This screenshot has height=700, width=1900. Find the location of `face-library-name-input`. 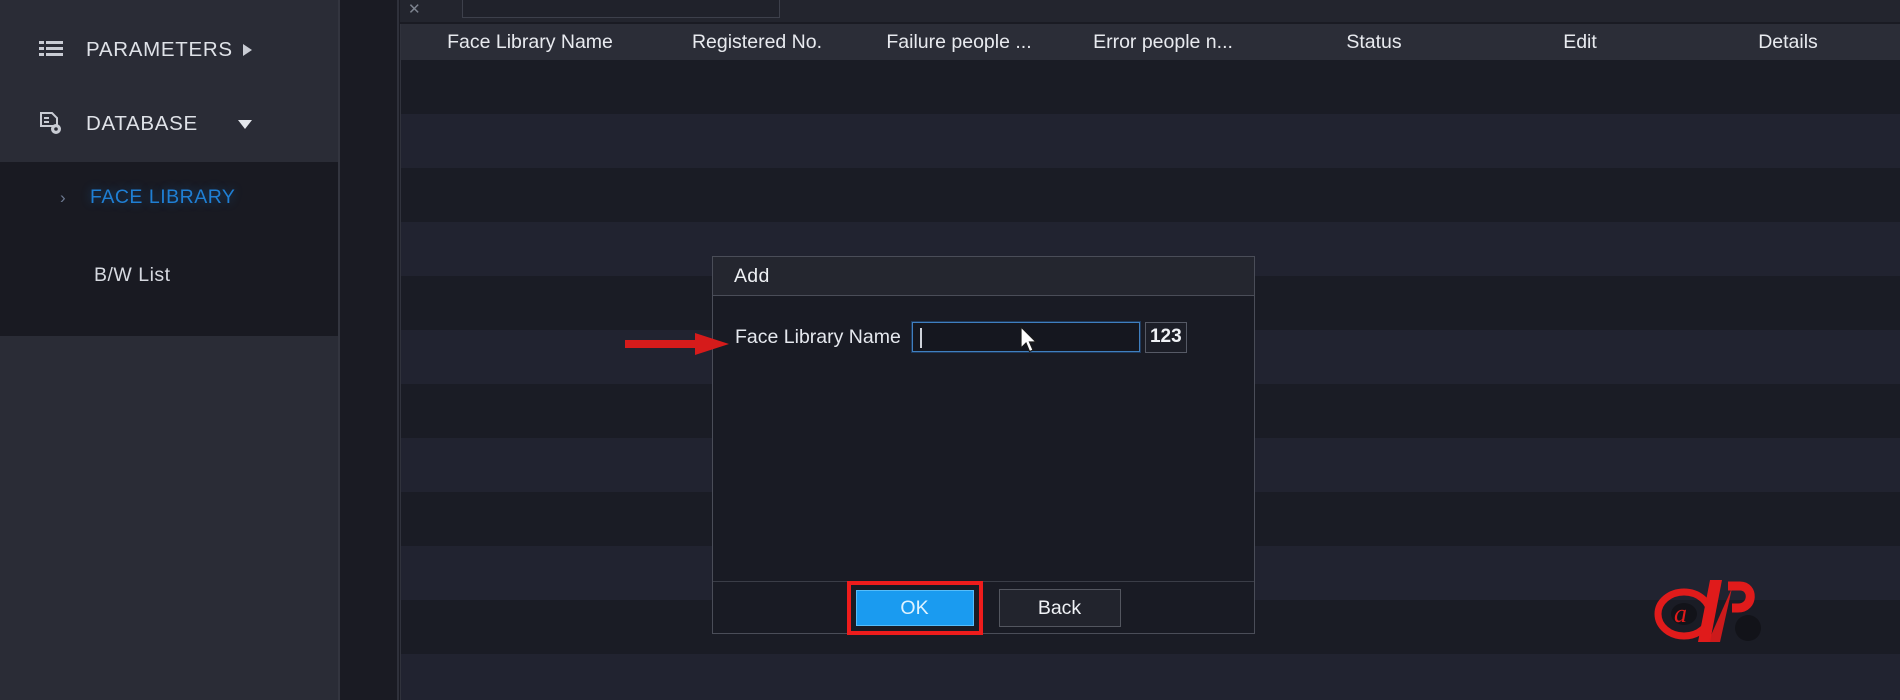

face-library-name-input is located at coordinates (1025, 337).